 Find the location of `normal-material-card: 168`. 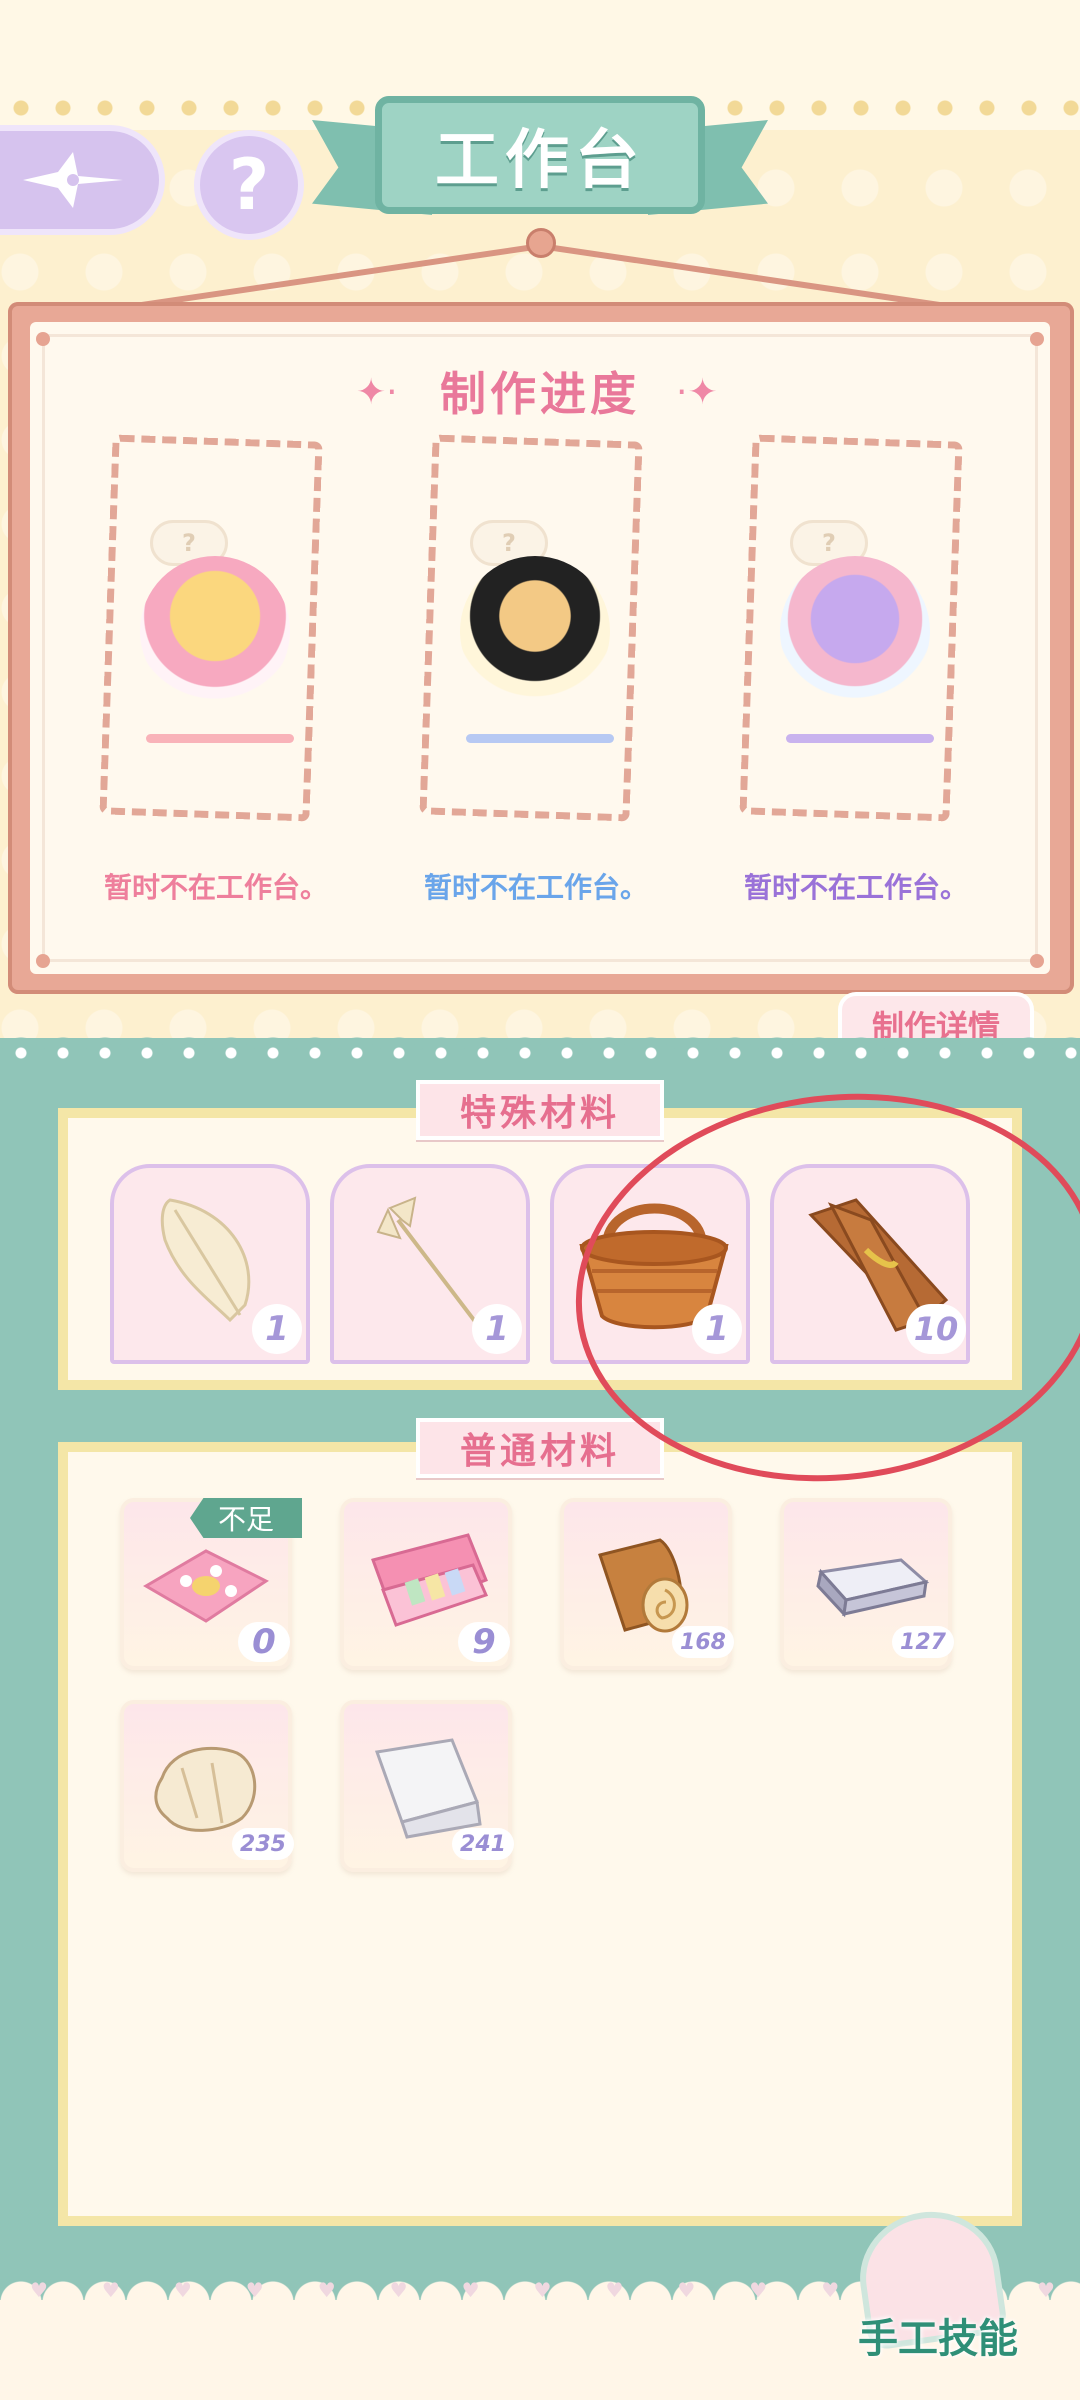

normal-material-card: 168 is located at coordinates (647, 1584).